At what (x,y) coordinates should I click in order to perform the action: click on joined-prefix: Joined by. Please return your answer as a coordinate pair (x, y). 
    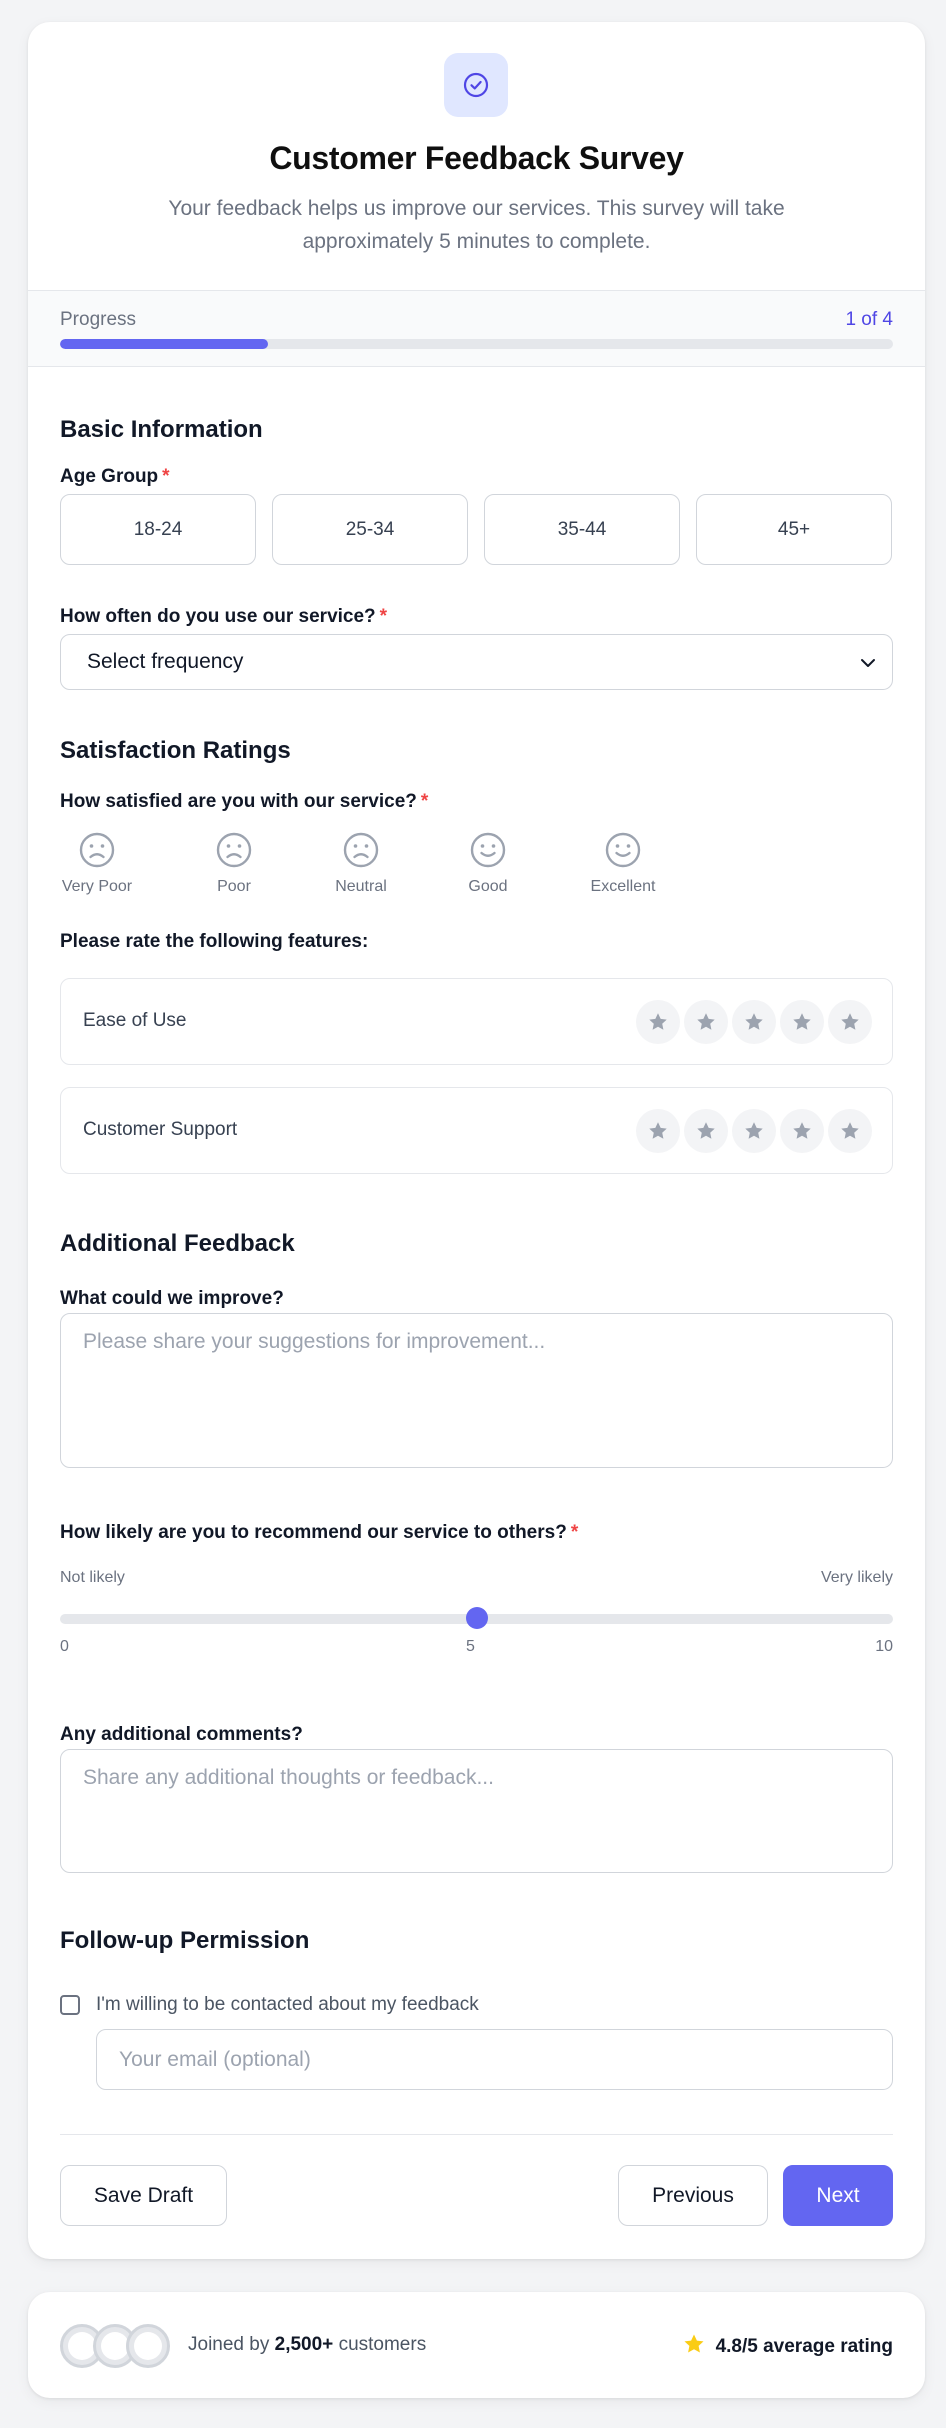
    Looking at the image, I should click on (229, 2344).